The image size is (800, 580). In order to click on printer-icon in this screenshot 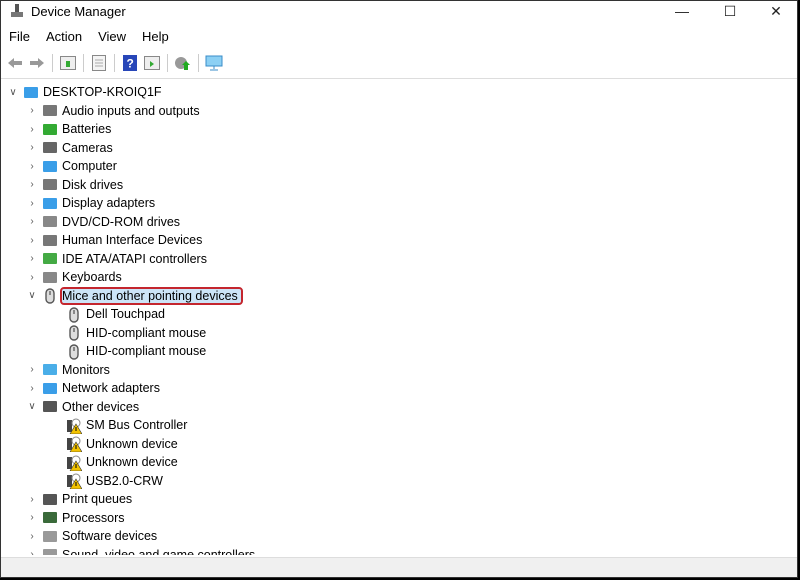, I will do `click(50, 499)`.